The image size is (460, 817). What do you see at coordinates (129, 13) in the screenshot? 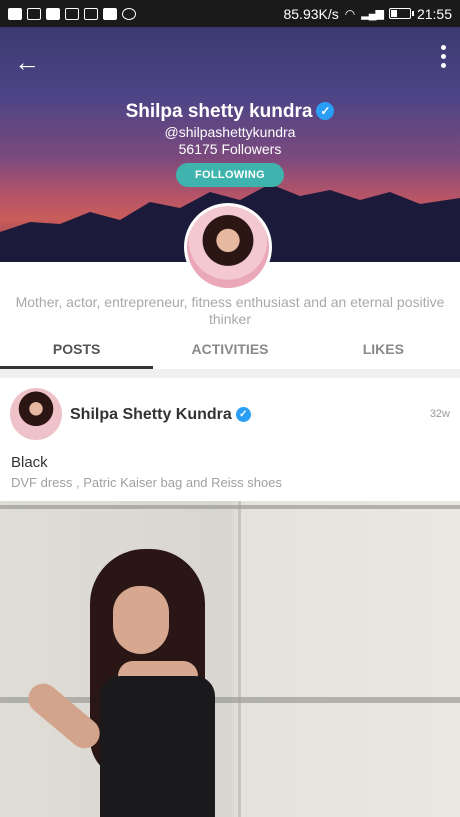
I see `smiley-icon` at bounding box center [129, 13].